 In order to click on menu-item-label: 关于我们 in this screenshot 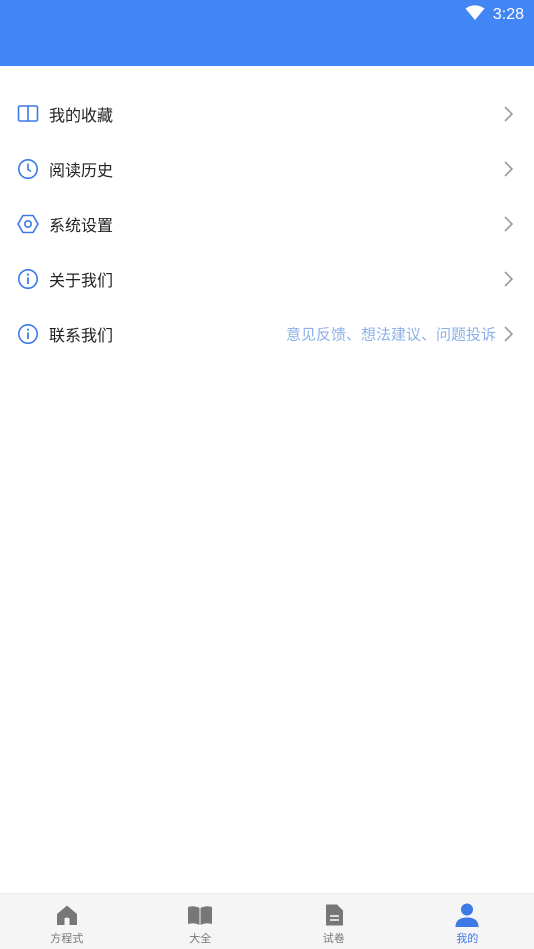, I will do `click(81, 280)`.